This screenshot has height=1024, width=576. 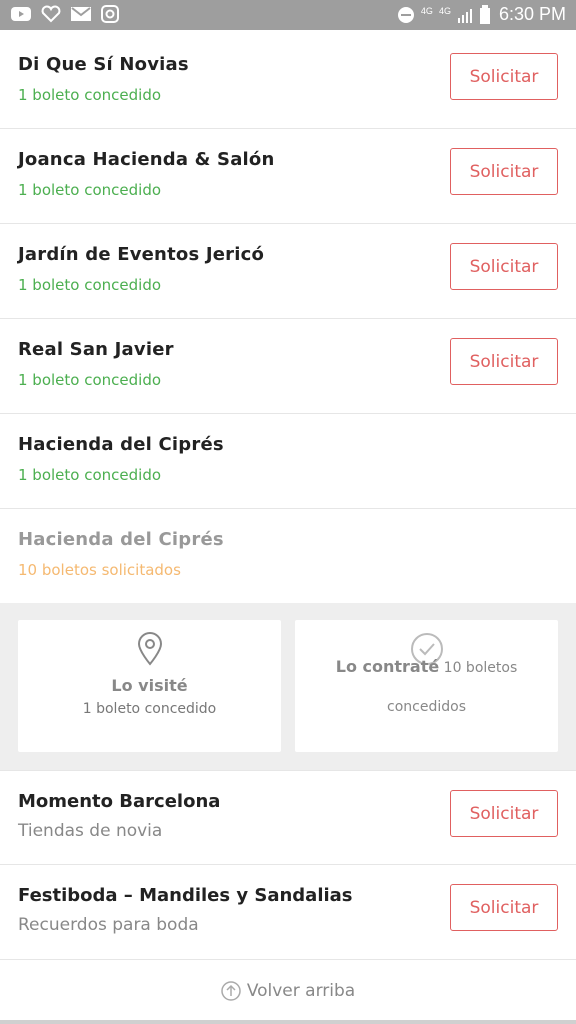 I want to click on vendor-name: Joanca Hacienda & Salón, so click(x=146, y=159).